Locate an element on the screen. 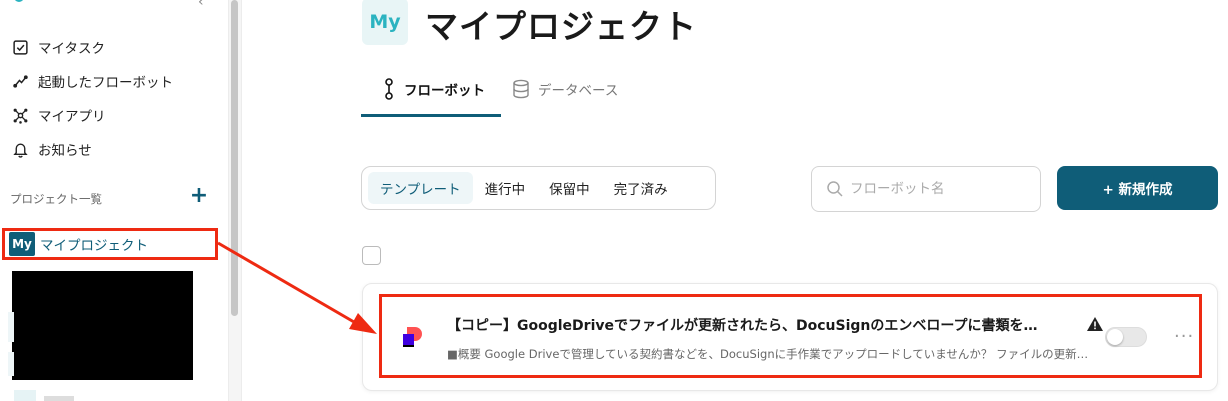 Image resolution: width=1228 pixels, height=401 pixels. database-icon is located at coordinates (521, 89).